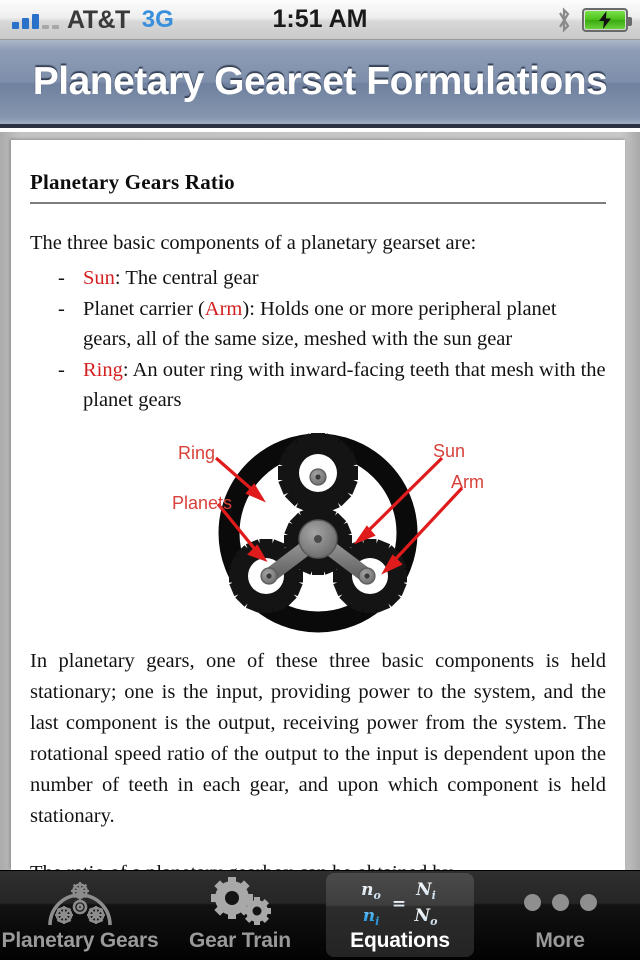 The height and width of the screenshot is (960, 640). I want to click on svg-text: No, so click(426, 917).